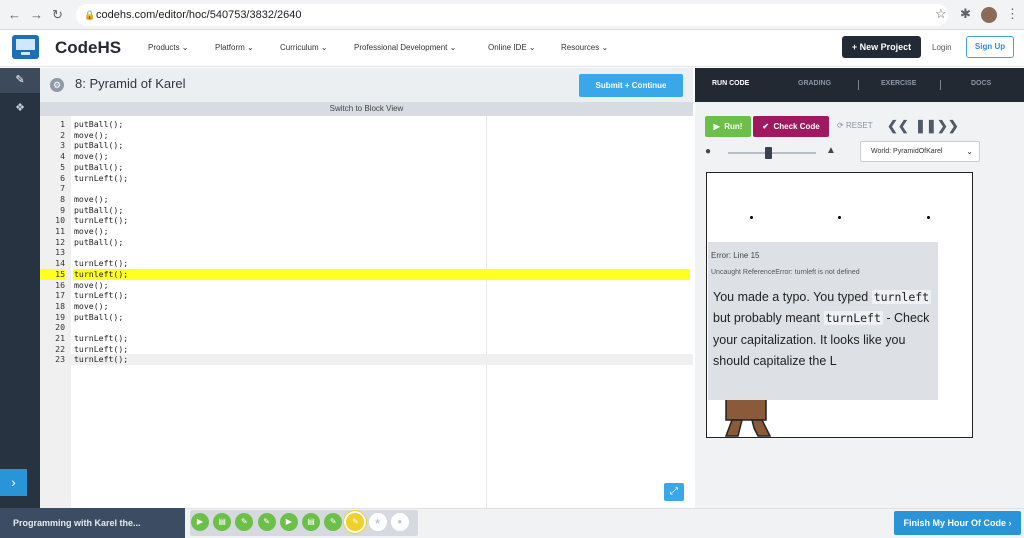 The height and width of the screenshot is (538, 1024). I want to click on brand-name: CodeHS, so click(88, 48).